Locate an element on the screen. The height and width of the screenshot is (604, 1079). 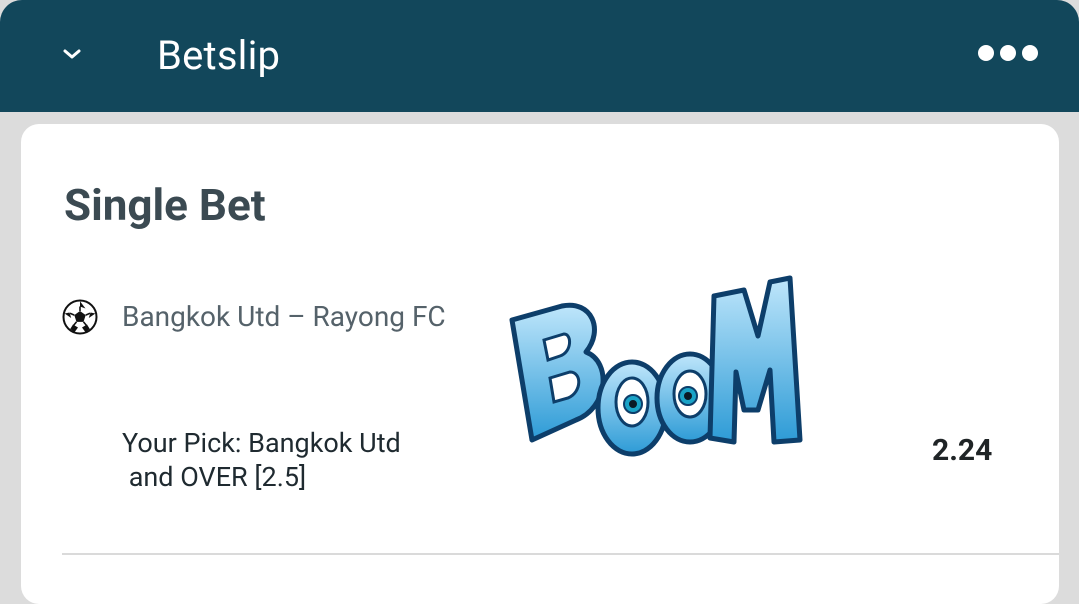
event-name: Bangkok Utd – Rayong FC is located at coordinates (284, 316).